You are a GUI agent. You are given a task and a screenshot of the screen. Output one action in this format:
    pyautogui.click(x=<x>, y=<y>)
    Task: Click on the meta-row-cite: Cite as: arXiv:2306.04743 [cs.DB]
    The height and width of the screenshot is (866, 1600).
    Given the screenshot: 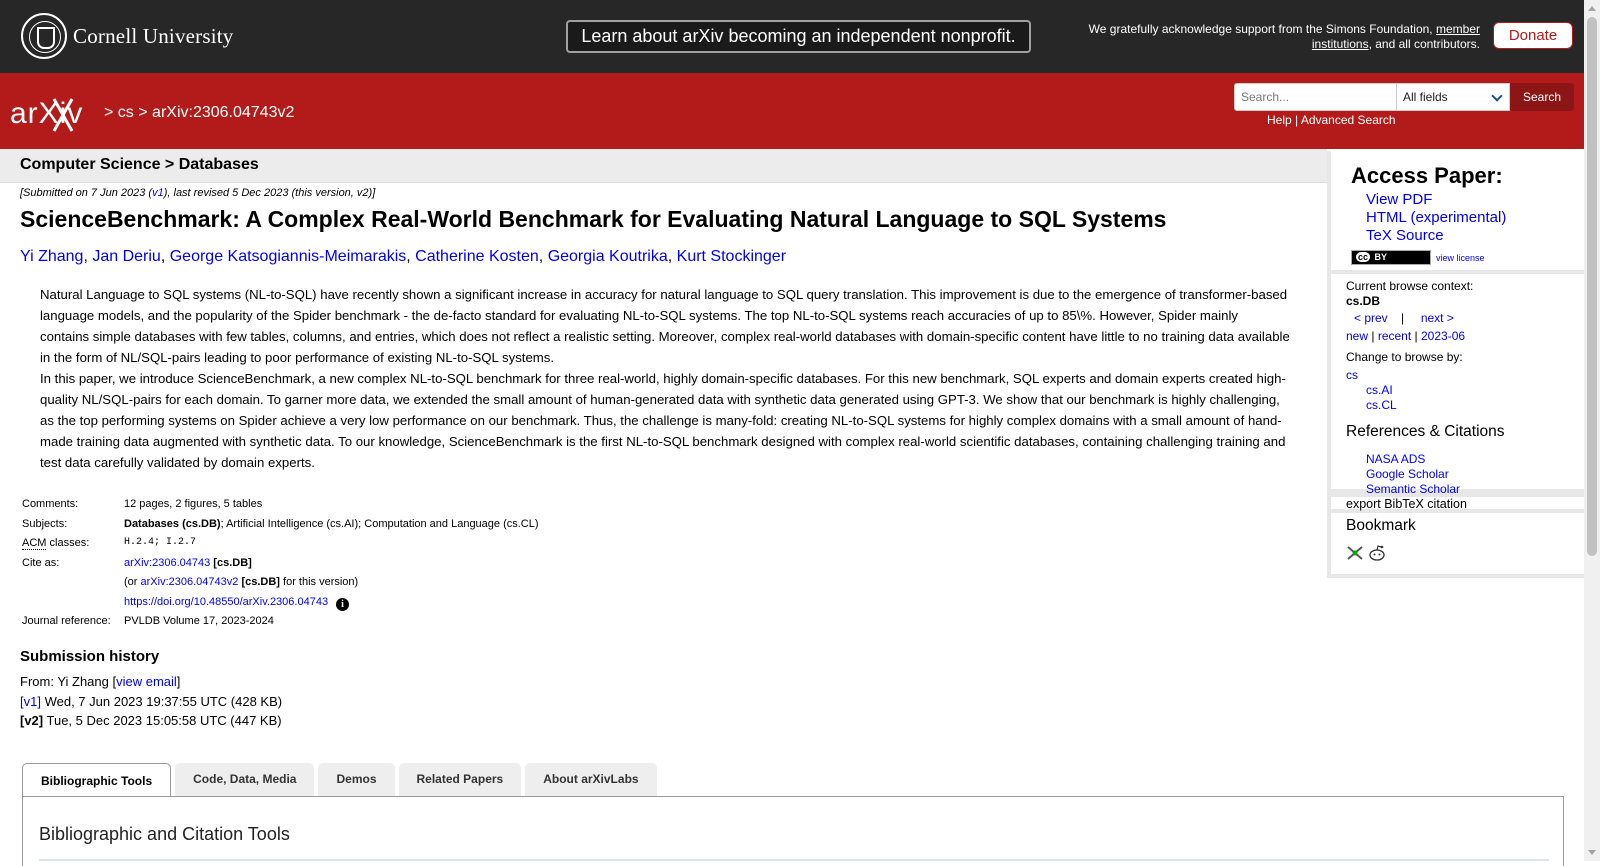 What is the action you would take?
    pyautogui.click(x=137, y=562)
    